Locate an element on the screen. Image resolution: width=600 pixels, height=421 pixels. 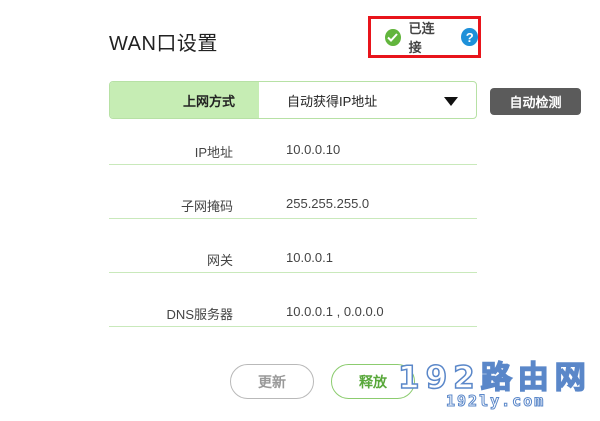
connection-status-indicator: 已连接 ? is located at coordinates (424, 37).